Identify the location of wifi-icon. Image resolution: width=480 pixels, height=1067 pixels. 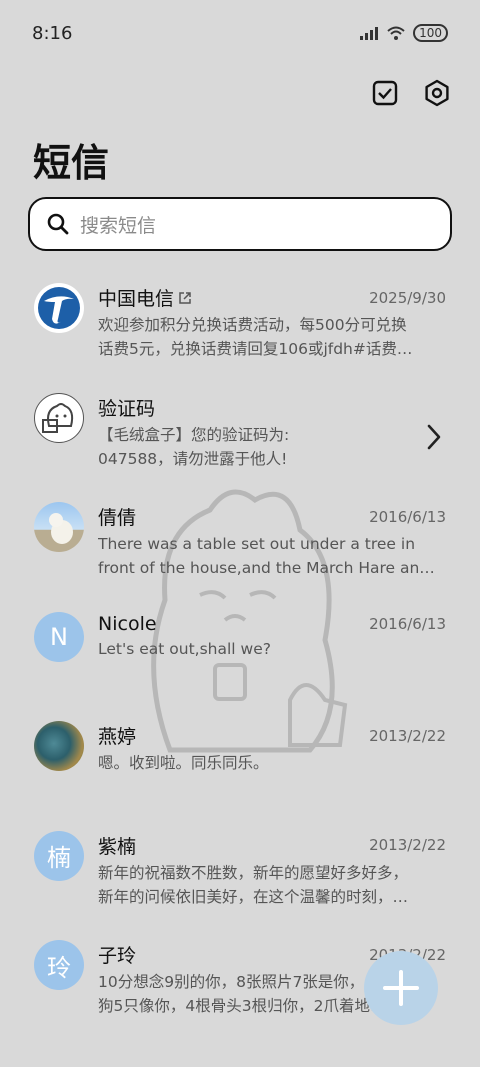
(396, 33).